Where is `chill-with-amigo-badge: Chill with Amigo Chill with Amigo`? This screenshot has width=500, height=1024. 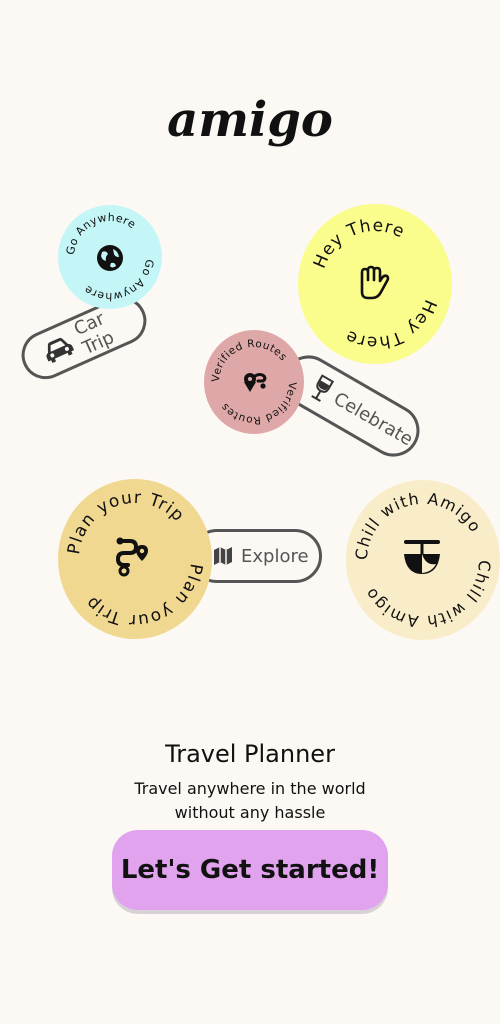
chill-with-amigo-badge: Chill with Amigo Chill with Amigo is located at coordinates (419, 560).